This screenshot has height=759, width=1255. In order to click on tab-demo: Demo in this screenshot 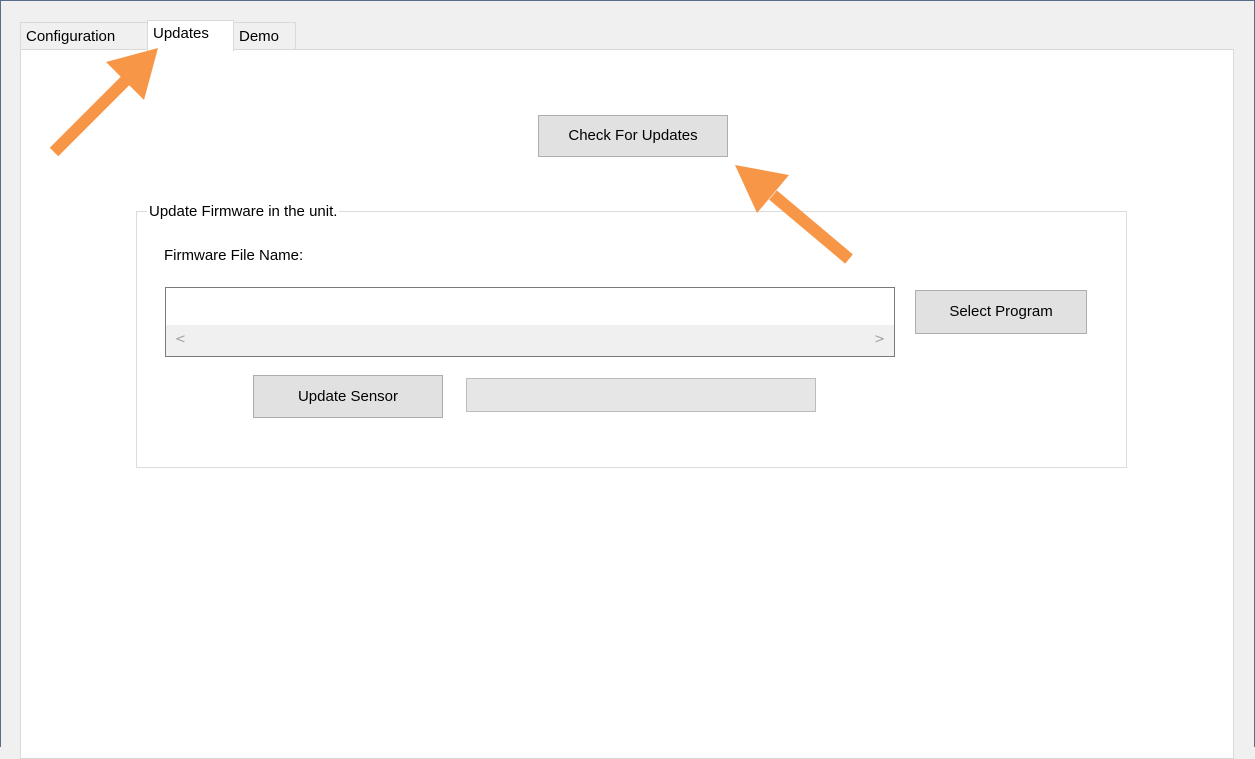, I will do `click(264, 35)`.